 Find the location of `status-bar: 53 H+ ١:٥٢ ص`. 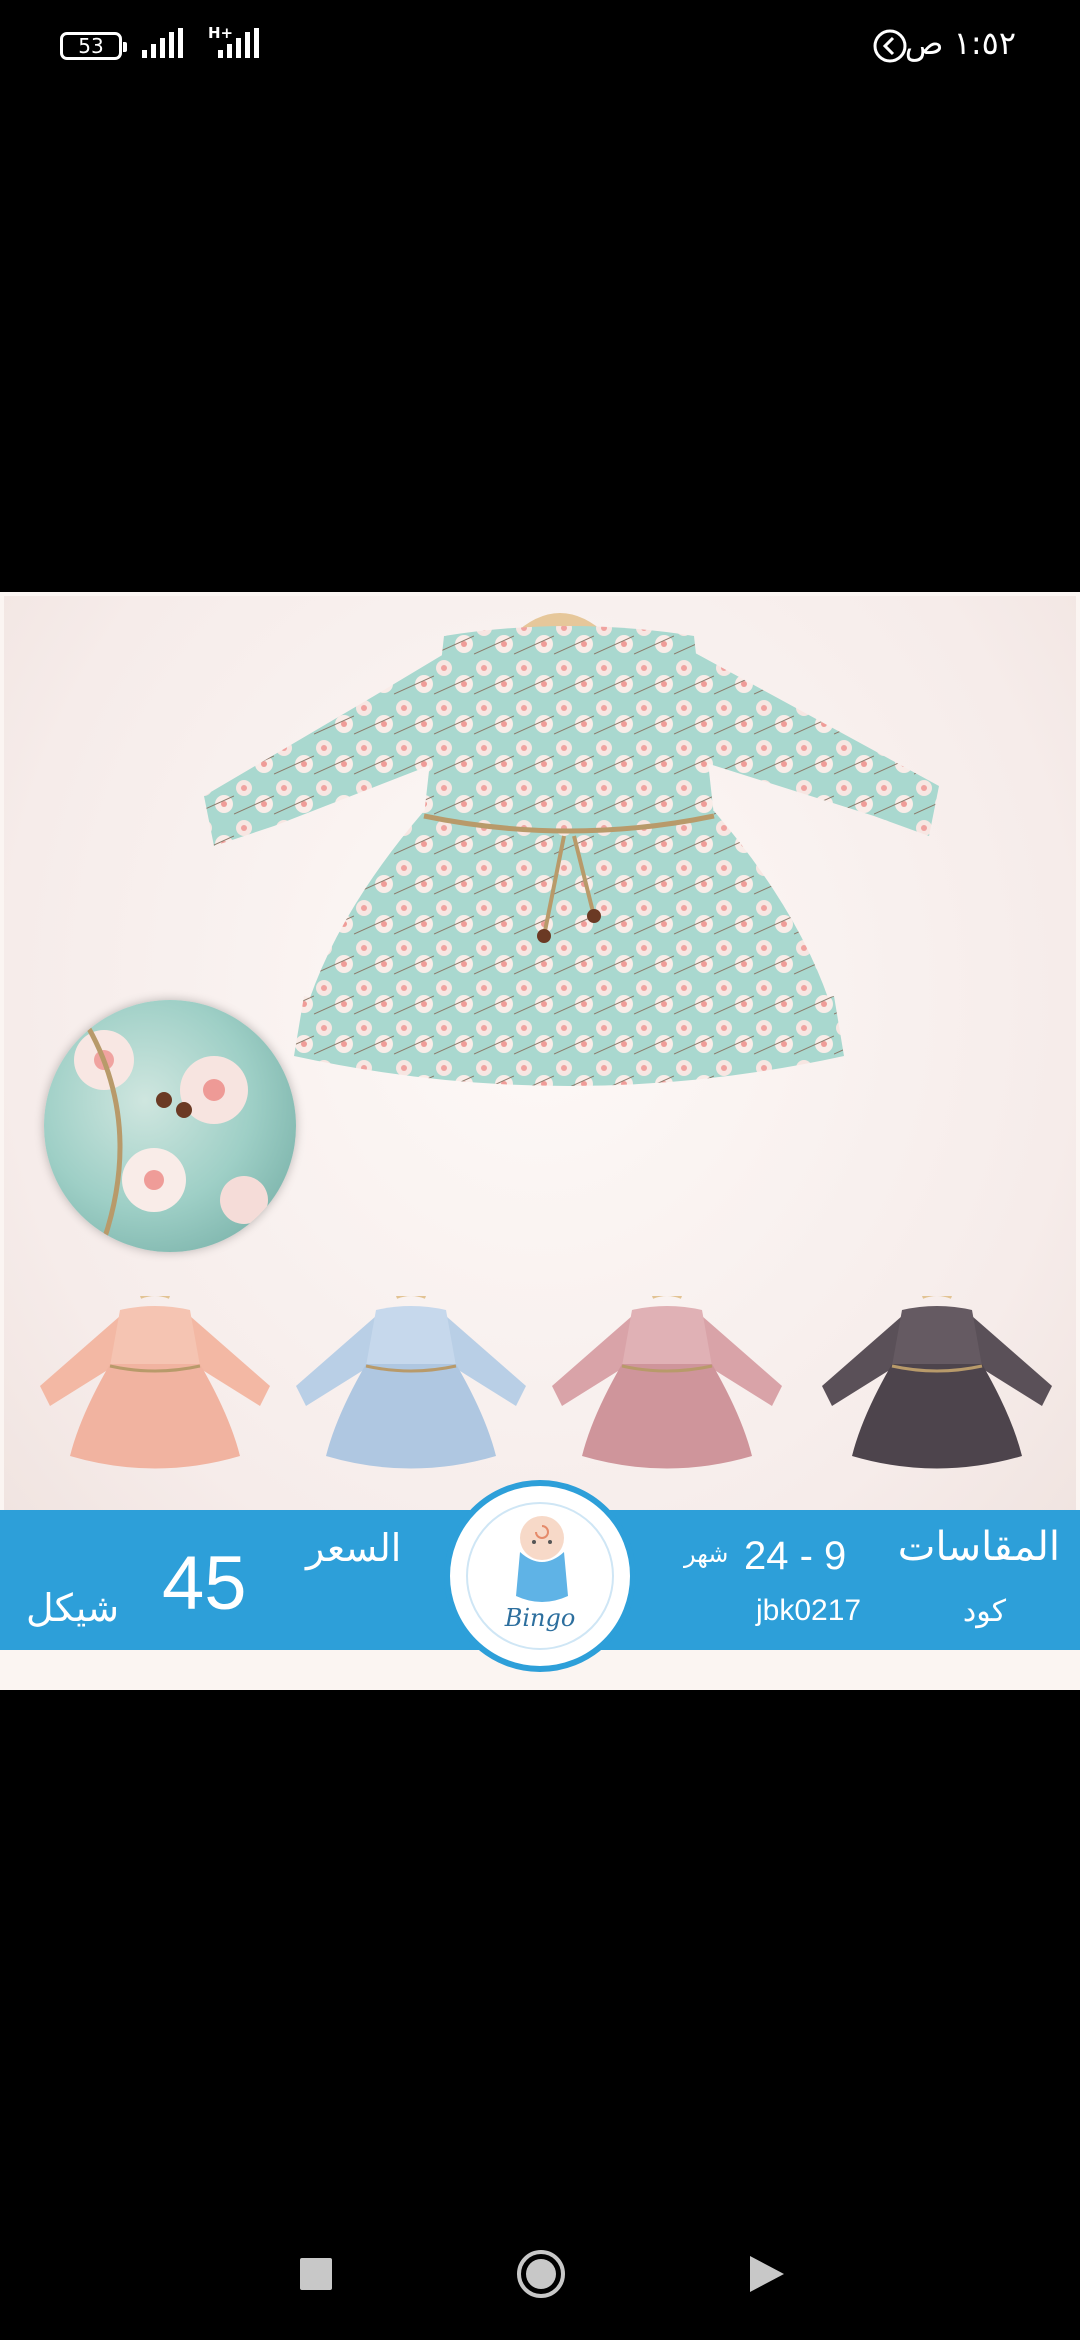

status-bar: 53 H+ ١:٥٢ ص is located at coordinates (540, 45).